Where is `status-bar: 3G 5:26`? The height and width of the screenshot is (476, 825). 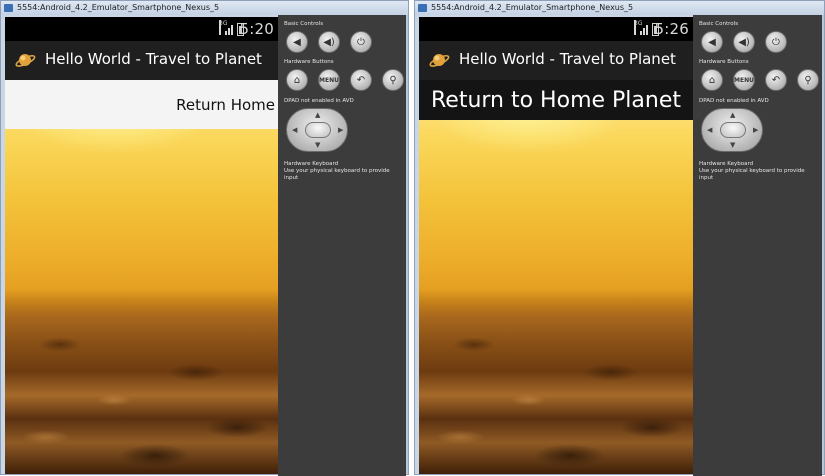
status-bar: 3G 5:26 is located at coordinates (556, 29).